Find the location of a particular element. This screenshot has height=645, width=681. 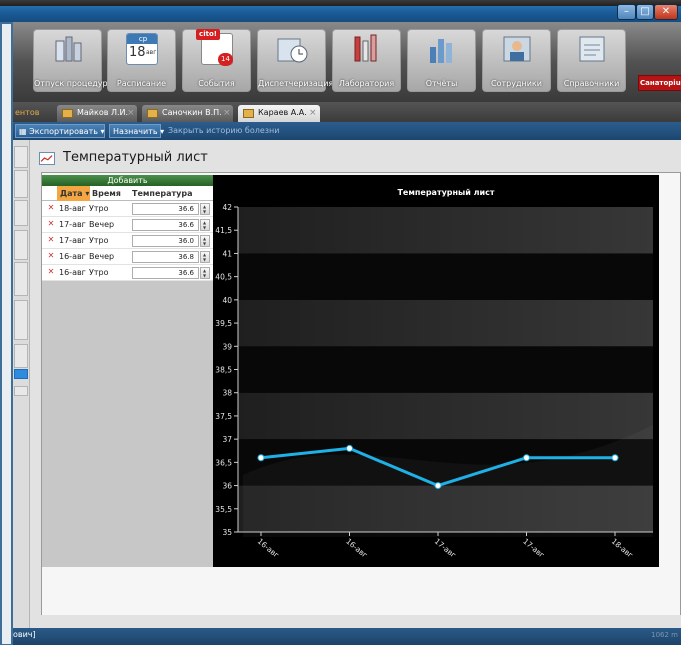

tab-sanochkin: Саночкин В.П. × is located at coordinates (187, 113).